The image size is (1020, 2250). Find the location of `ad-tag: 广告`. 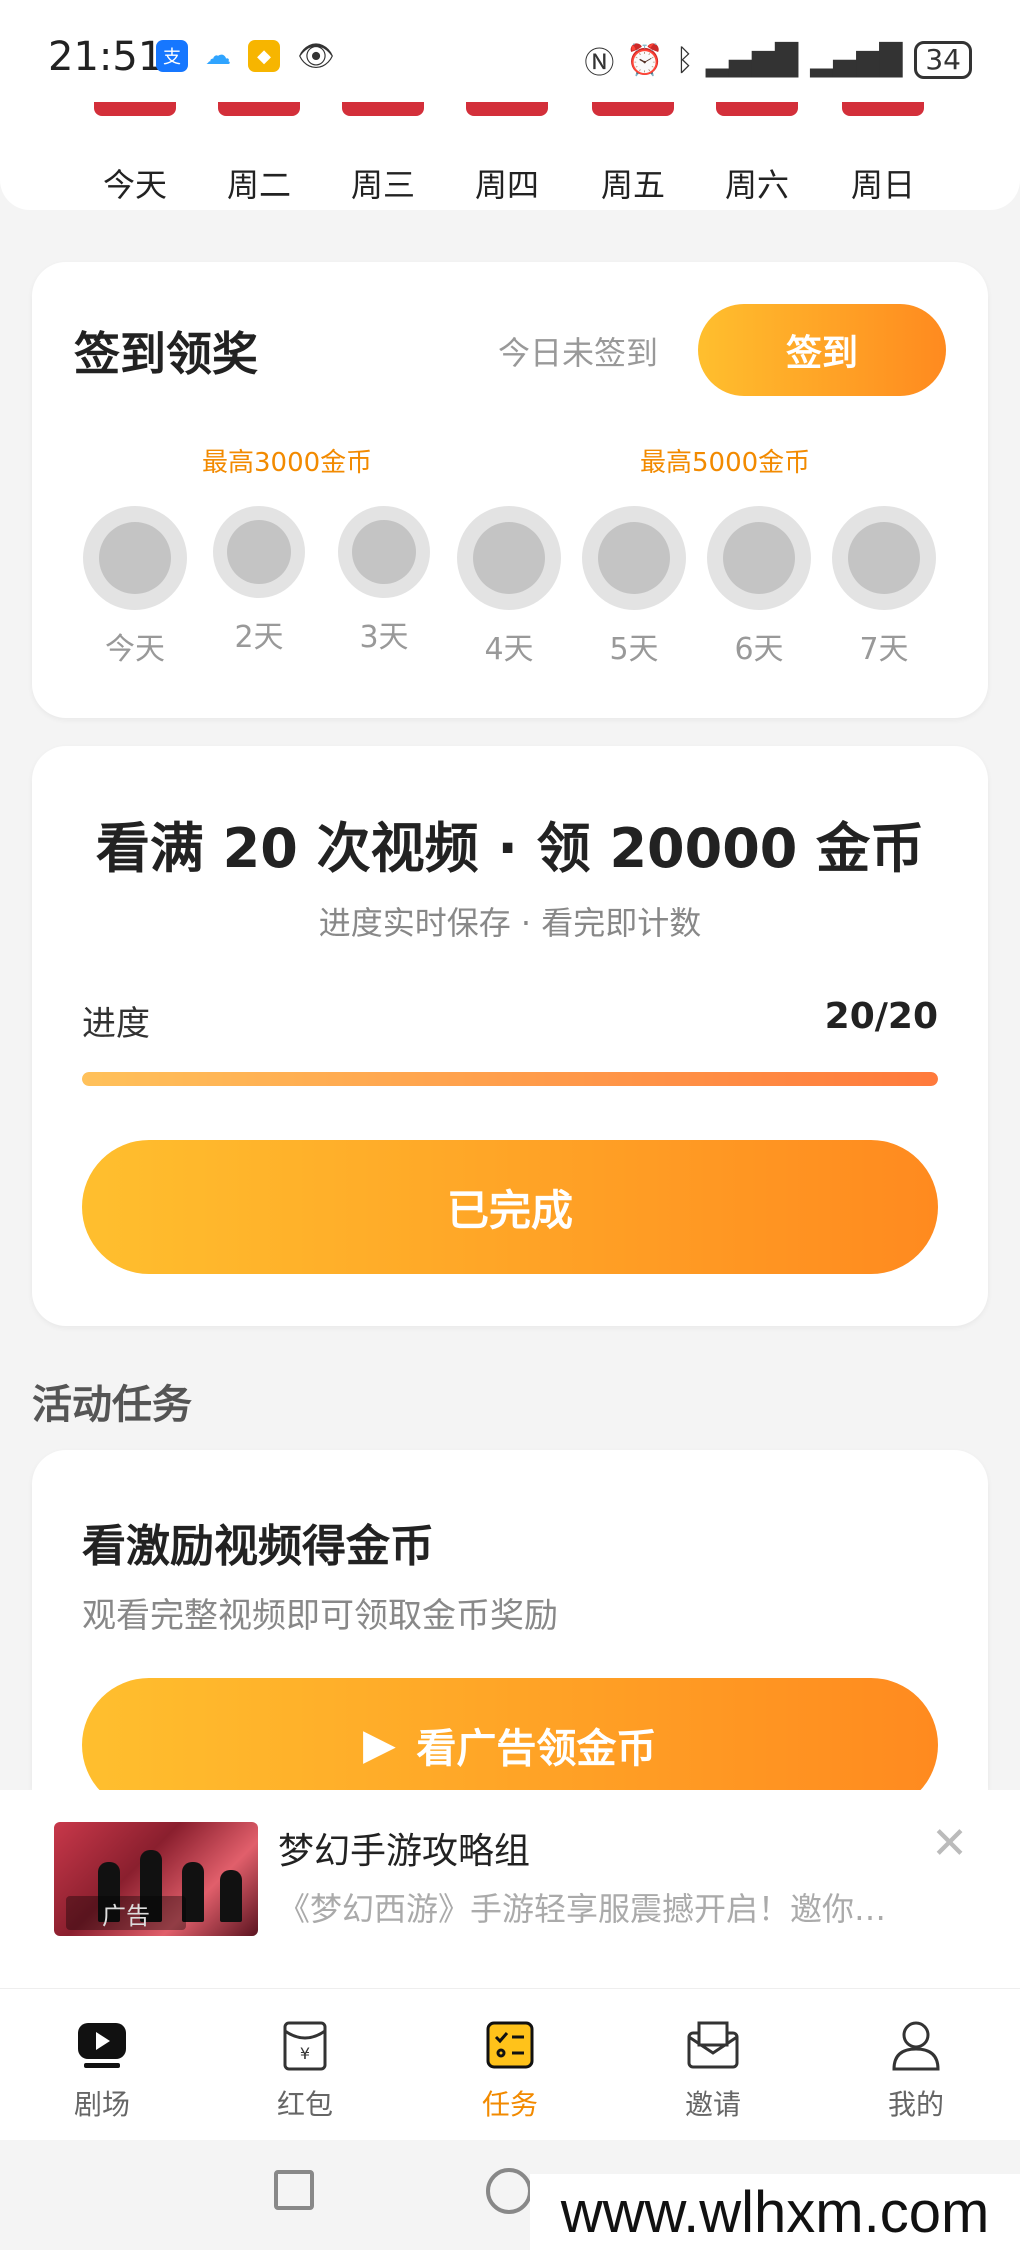

ad-tag: 广告 is located at coordinates (126, 1913).